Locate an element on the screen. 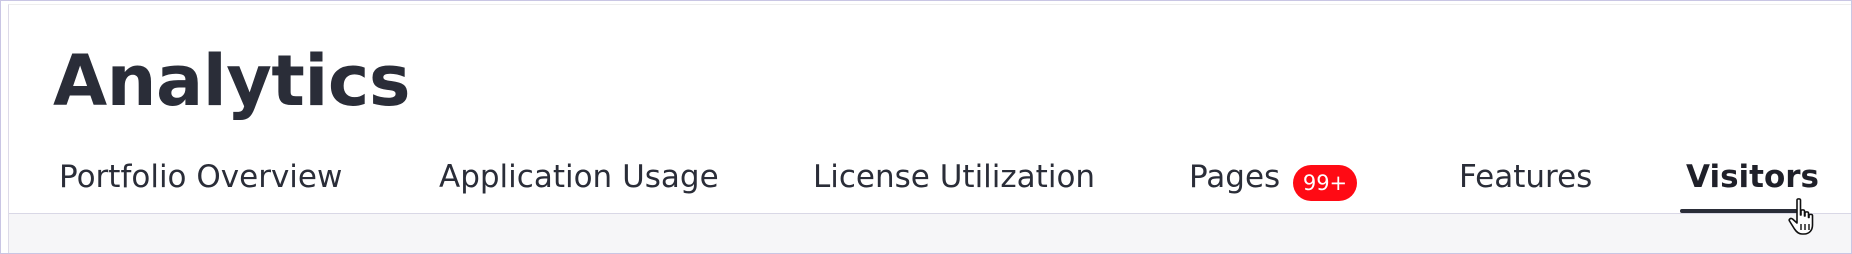 This screenshot has height=254, width=1852. tab-label-portfolio-overview: Portfolio Overview is located at coordinates (201, 177).